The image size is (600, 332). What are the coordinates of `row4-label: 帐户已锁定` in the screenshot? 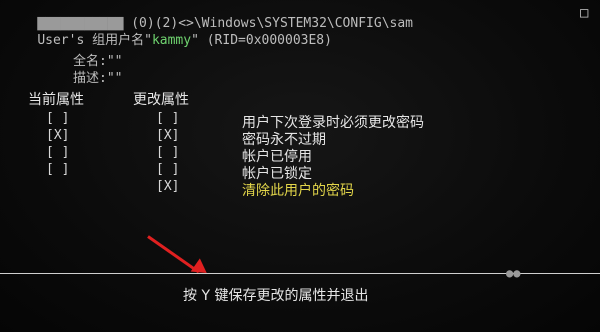 It's located at (277, 174).